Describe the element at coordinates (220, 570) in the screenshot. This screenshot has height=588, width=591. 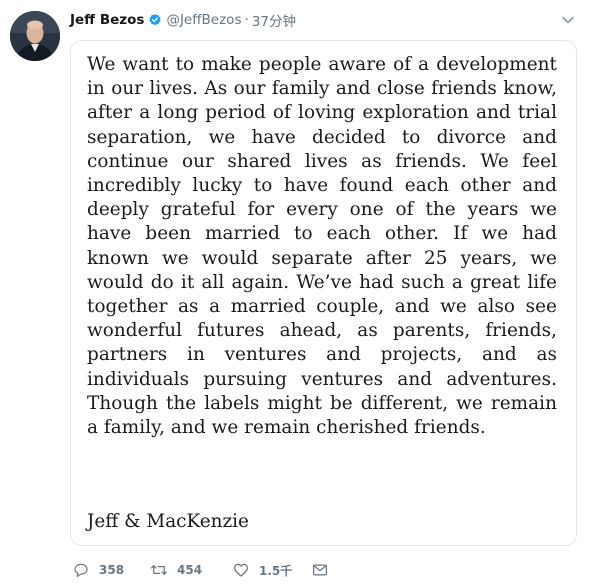
I see `tweet-actions: 358 454 1.5千` at that location.